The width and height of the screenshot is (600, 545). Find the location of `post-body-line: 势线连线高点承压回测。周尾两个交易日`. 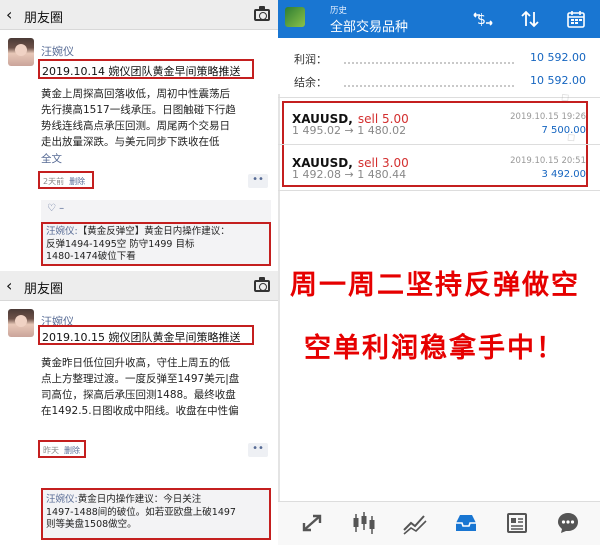

post-body-line: 势线连线高点承压回测。周尾两个交易日 is located at coordinates (135, 126).